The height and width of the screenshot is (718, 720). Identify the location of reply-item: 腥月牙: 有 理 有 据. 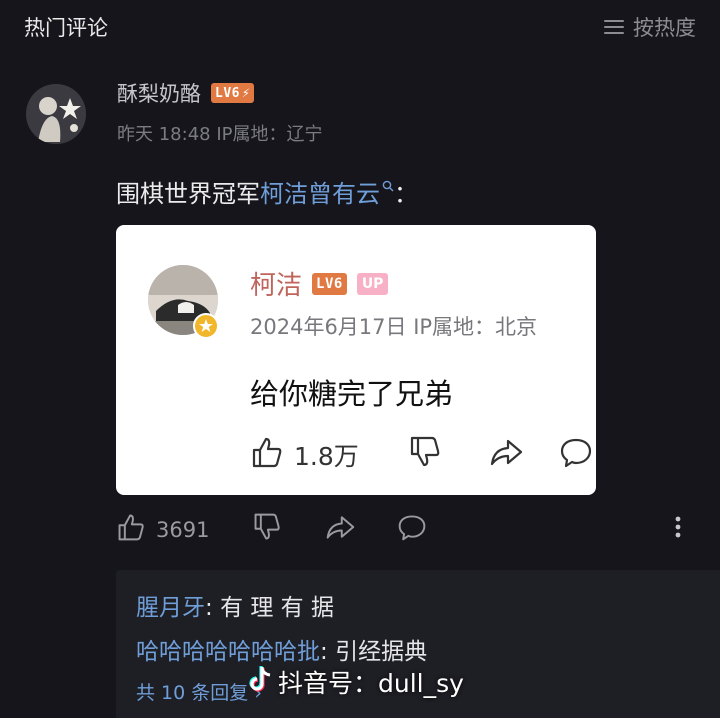
(235, 605).